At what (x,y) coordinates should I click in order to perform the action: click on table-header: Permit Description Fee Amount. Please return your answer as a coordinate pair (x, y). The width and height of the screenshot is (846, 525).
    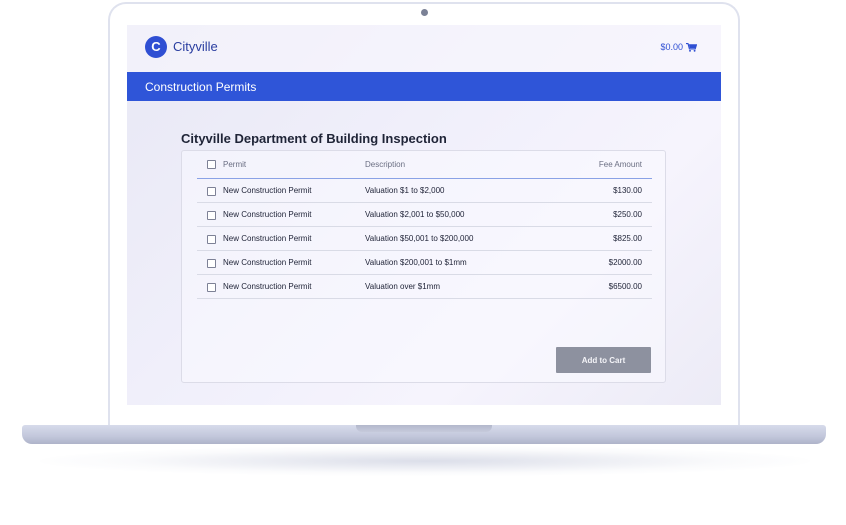
    Looking at the image, I should click on (424, 165).